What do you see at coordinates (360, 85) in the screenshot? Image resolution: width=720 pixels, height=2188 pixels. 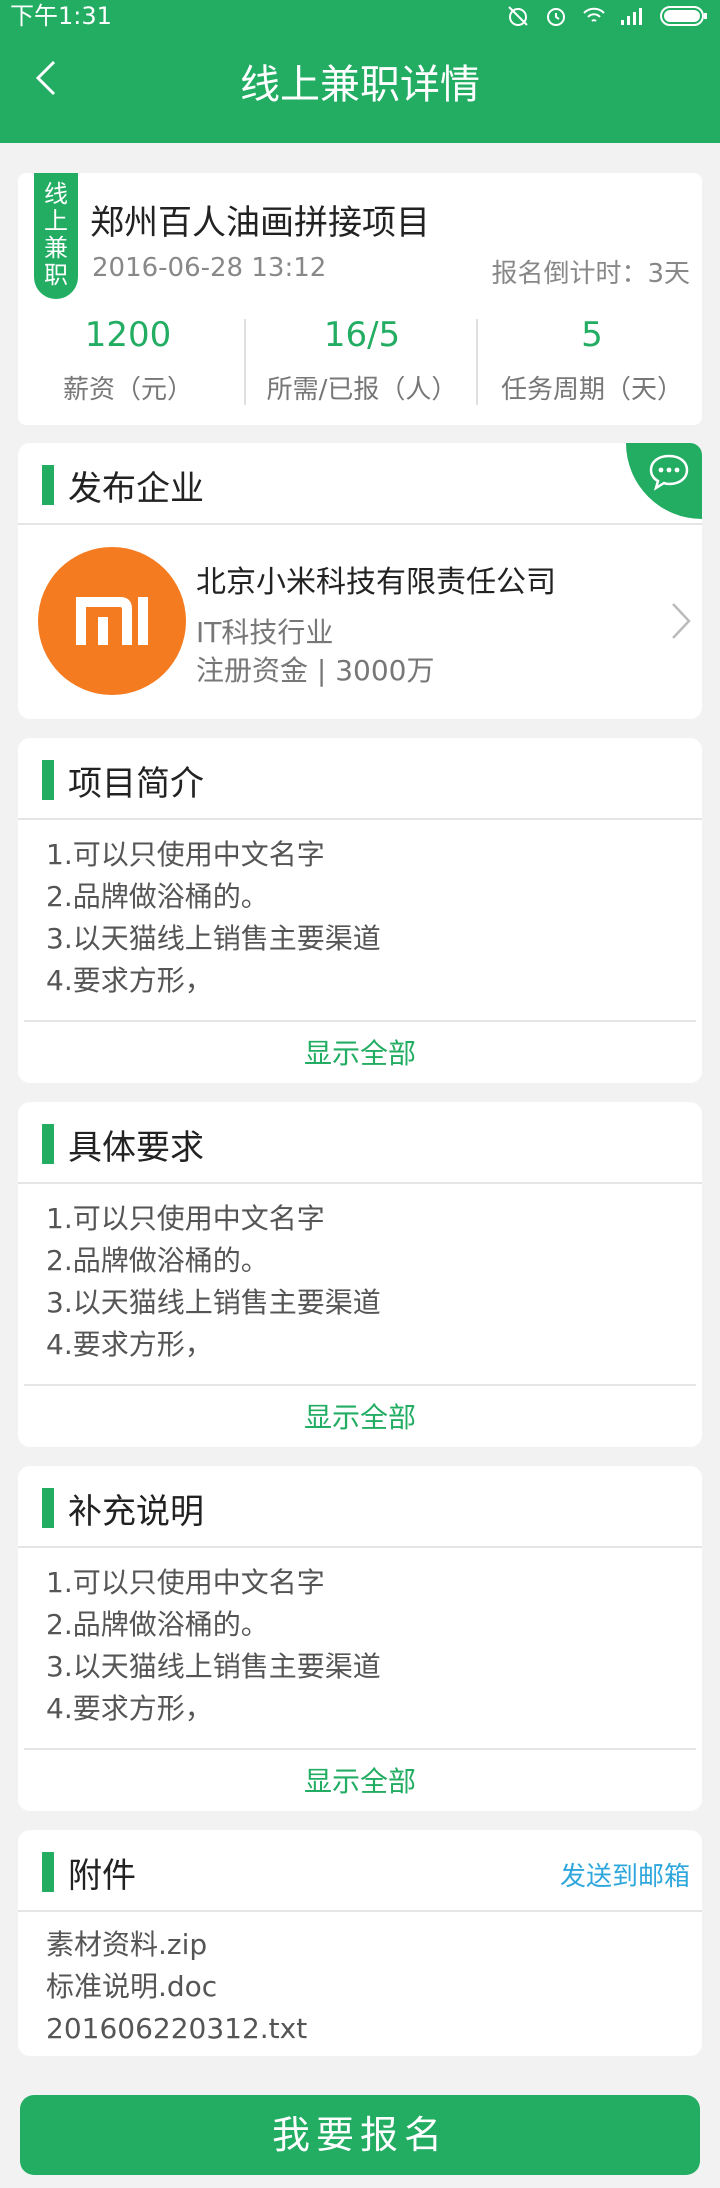 I see `page-title: 线上兼职详情` at bounding box center [360, 85].